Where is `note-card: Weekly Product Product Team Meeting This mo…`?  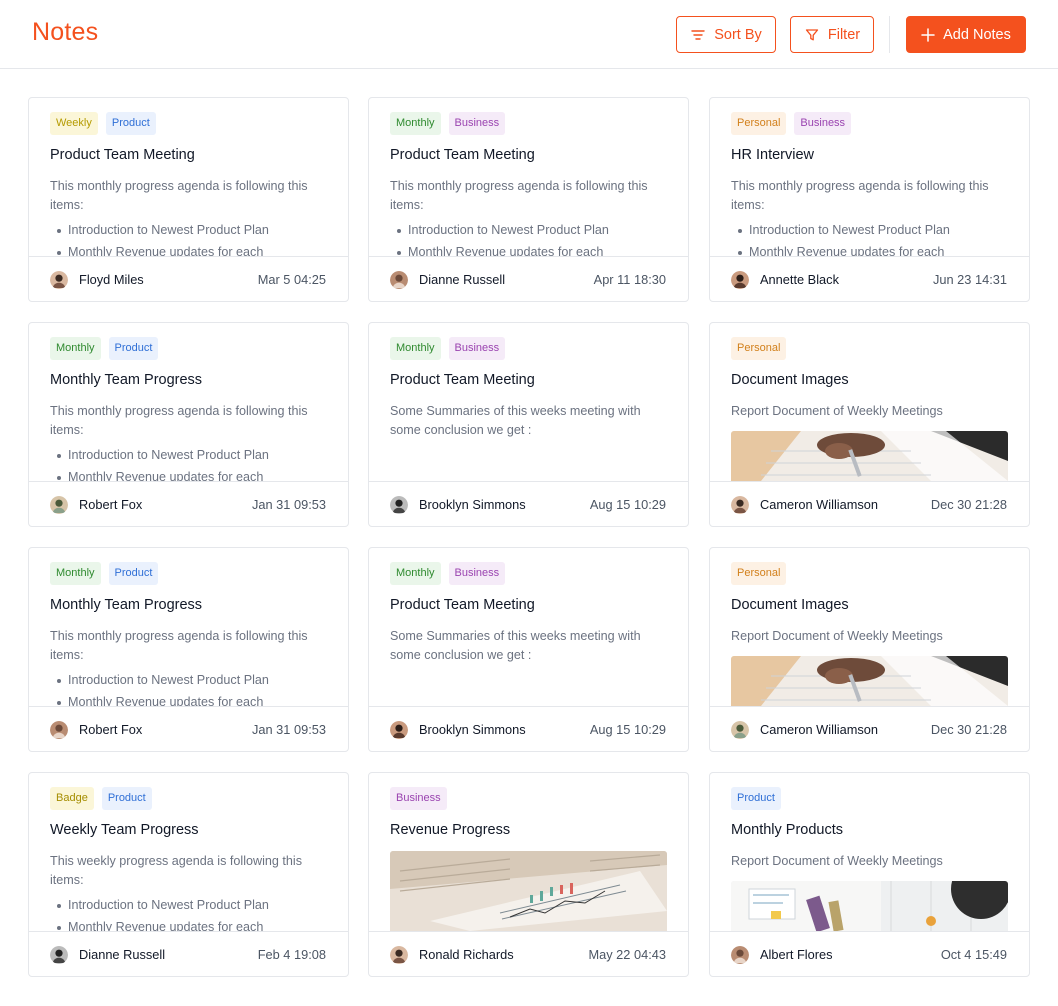 note-card: Weekly Product Product Team Meeting This mo… is located at coordinates (188, 199).